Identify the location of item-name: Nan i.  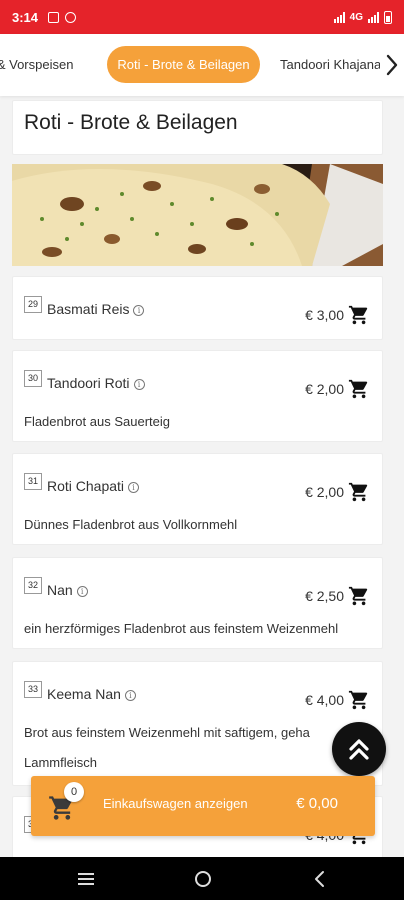
(67, 590).